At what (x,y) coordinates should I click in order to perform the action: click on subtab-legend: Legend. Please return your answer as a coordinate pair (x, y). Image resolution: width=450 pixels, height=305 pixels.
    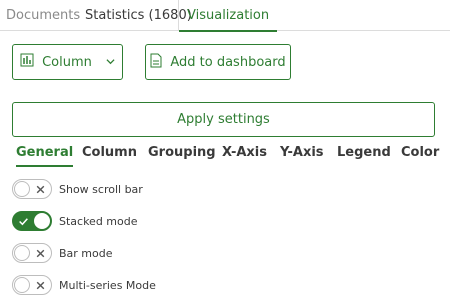
    Looking at the image, I should click on (364, 153).